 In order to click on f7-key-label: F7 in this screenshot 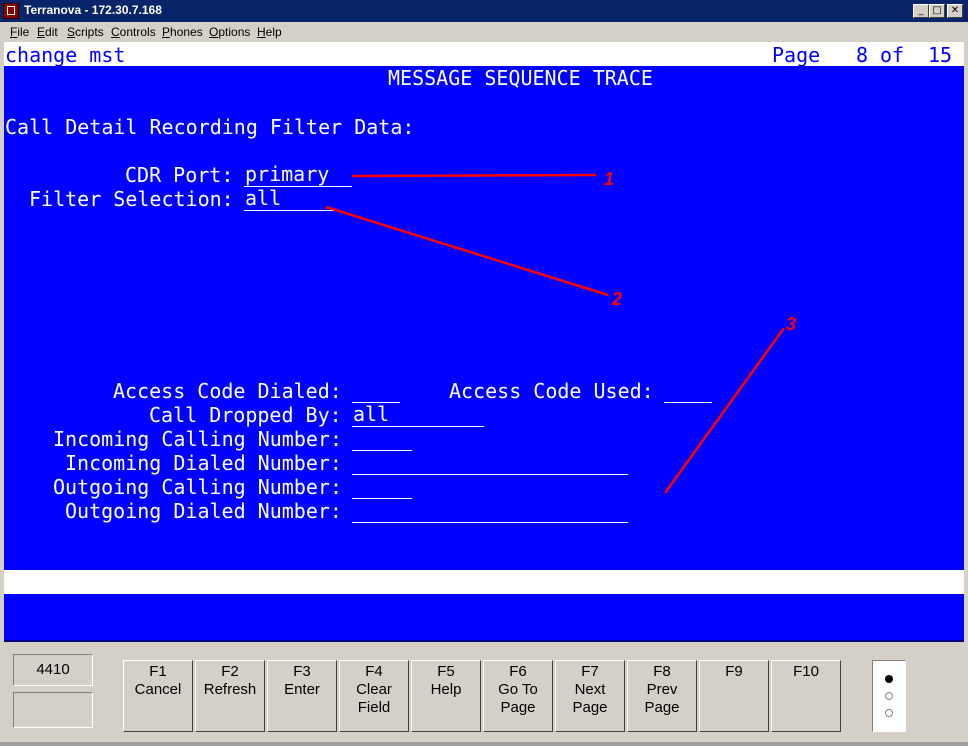, I will do `click(590, 671)`.